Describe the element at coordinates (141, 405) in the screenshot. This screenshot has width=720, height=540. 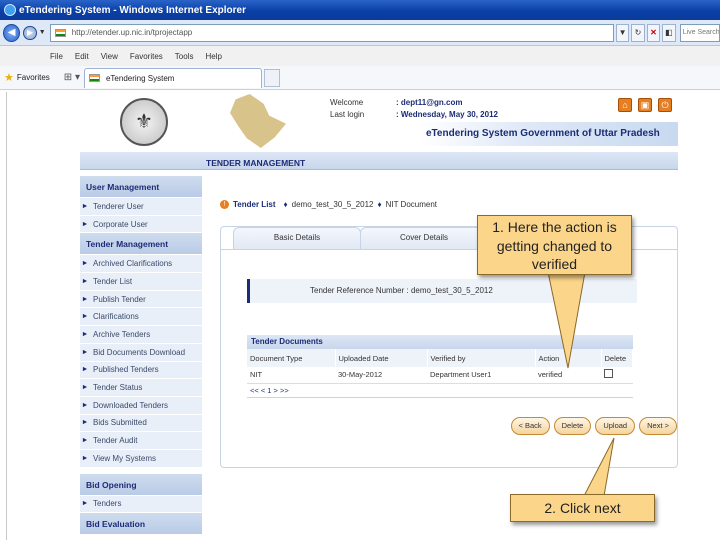
I see `sidebar-item-downloaded-tenders: ► Downloaded Tenders` at that location.